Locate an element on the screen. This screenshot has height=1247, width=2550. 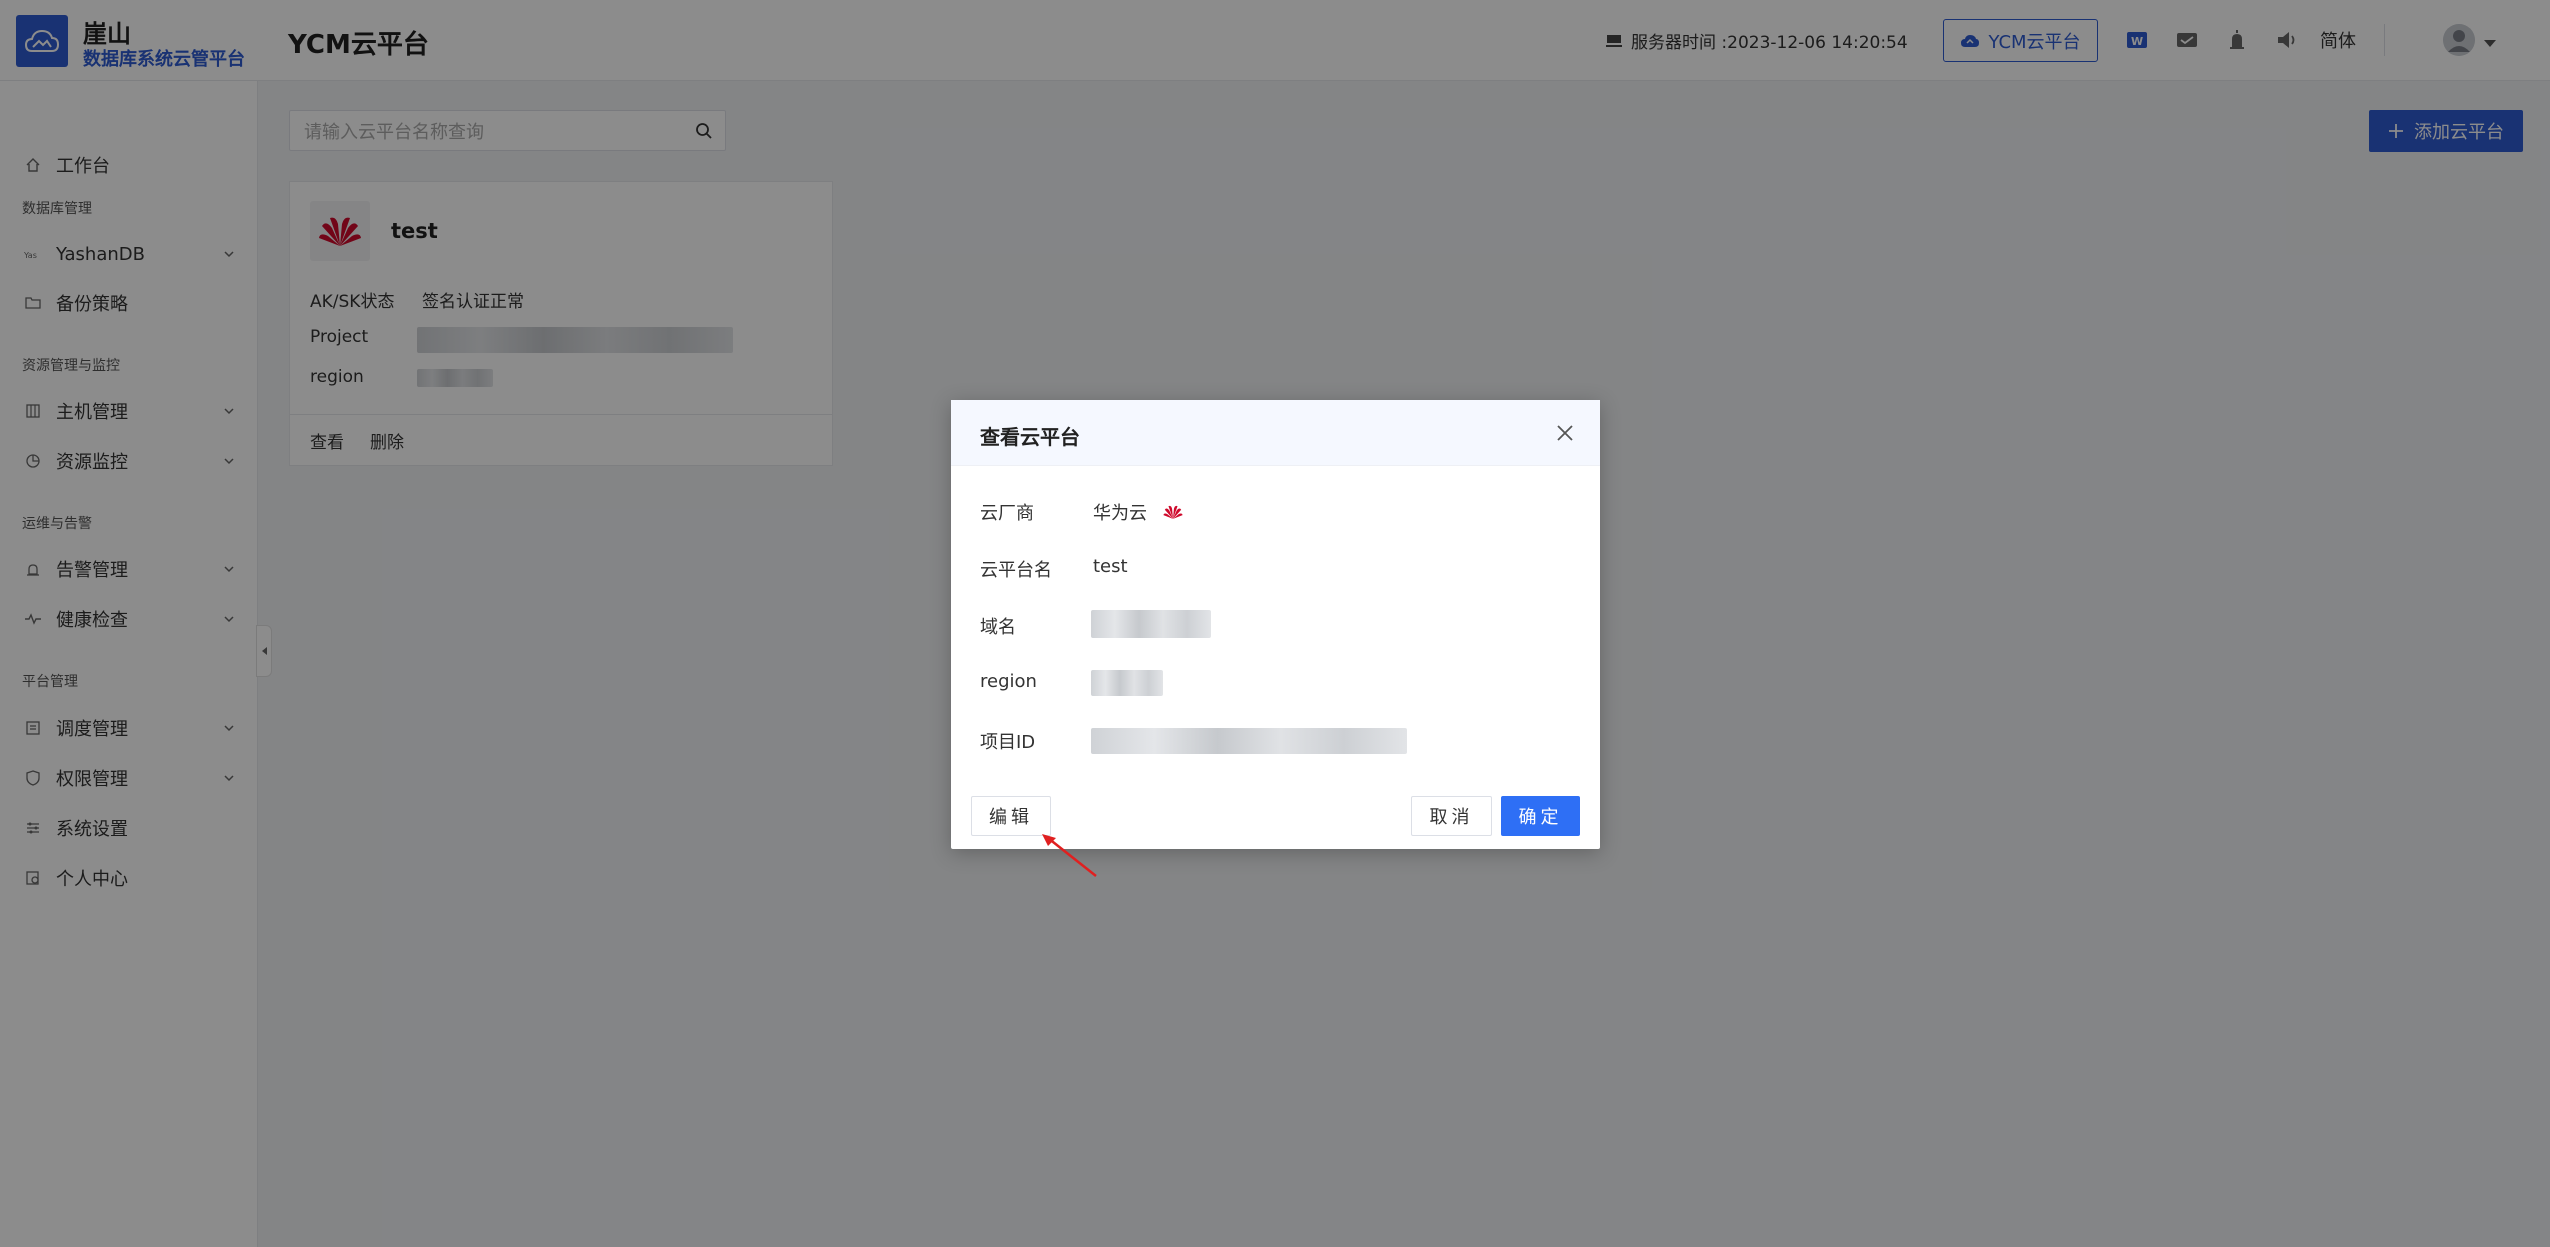
huawei-logo-icon is located at coordinates (1173, 512).